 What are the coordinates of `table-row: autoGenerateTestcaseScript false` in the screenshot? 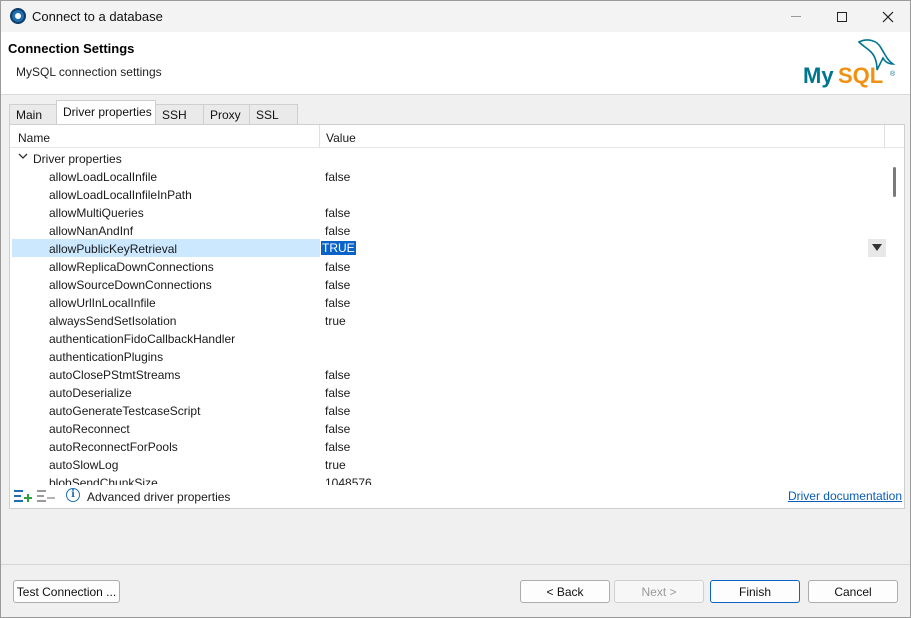 It's located at (448, 410).